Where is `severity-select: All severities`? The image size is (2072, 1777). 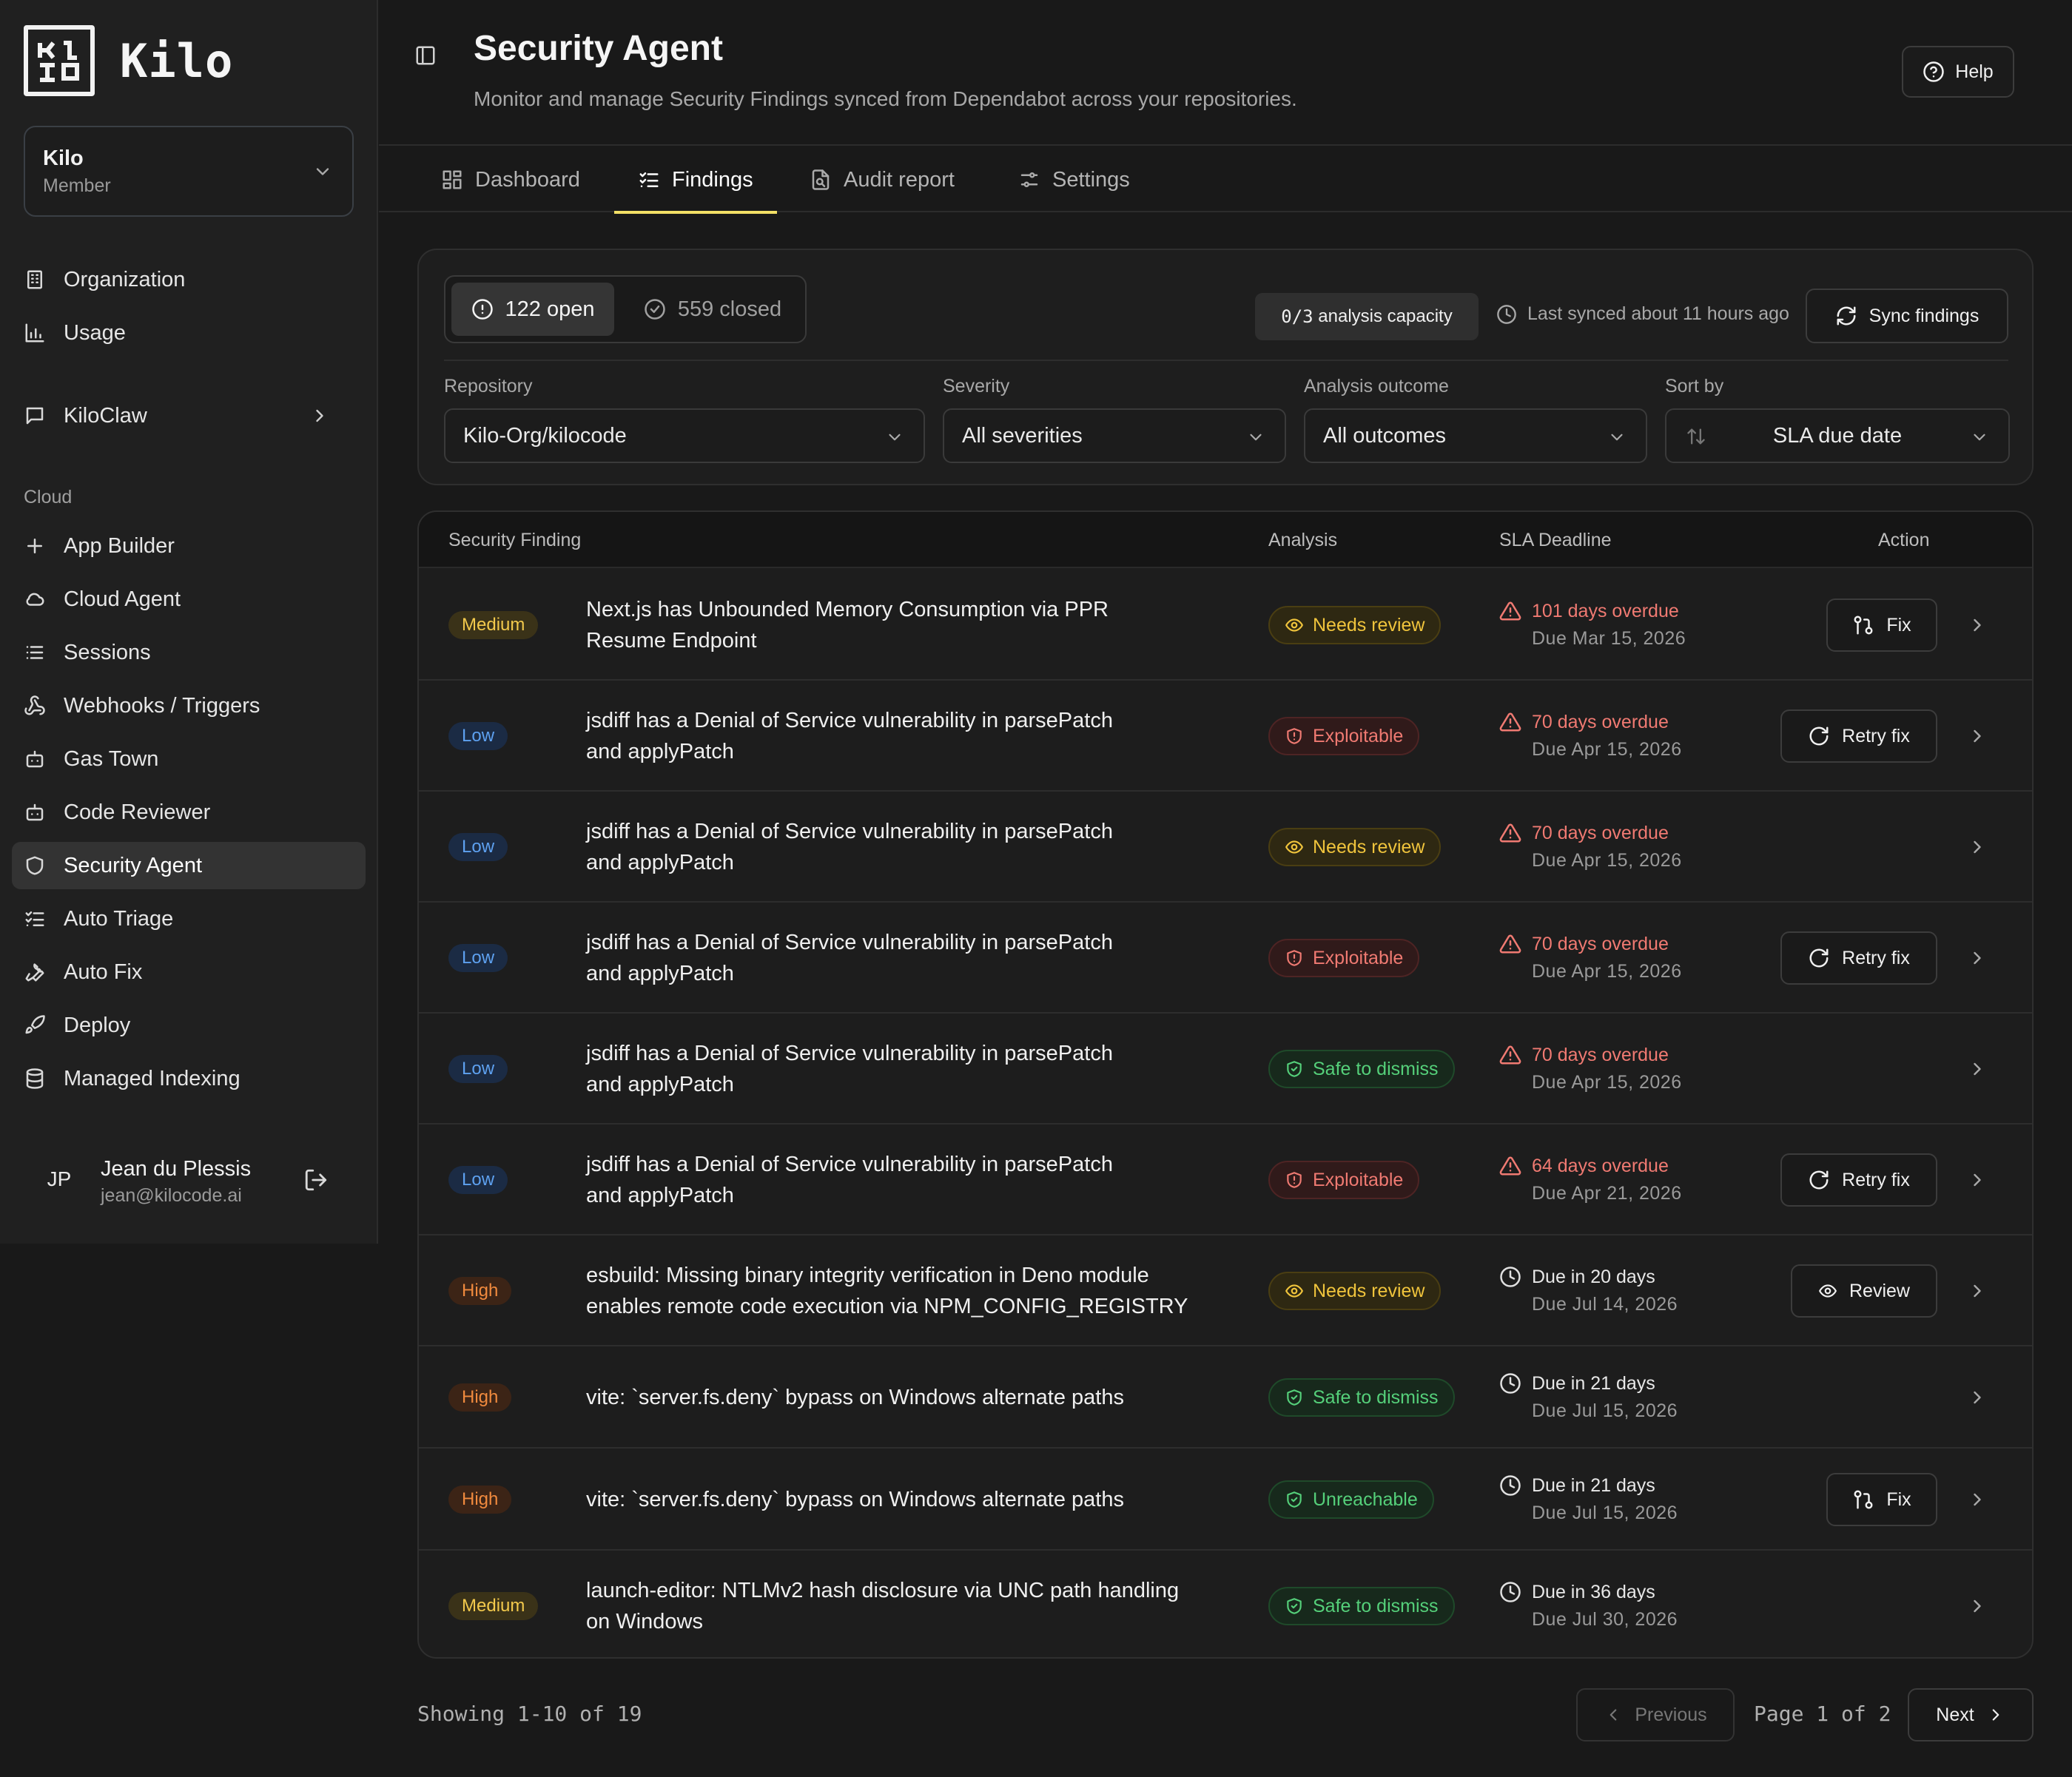
severity-select: All severities is located at coordinates (1114, 435).